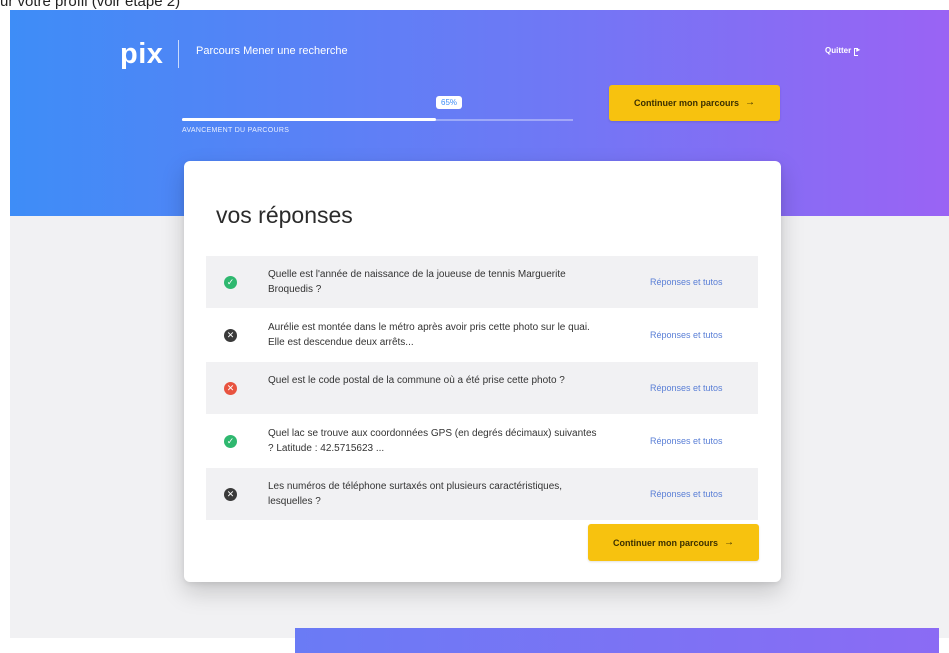  Describe the element at coordinates (230, 388) in the screenshot. I see `cross-circle-icon: ✕` at that location.